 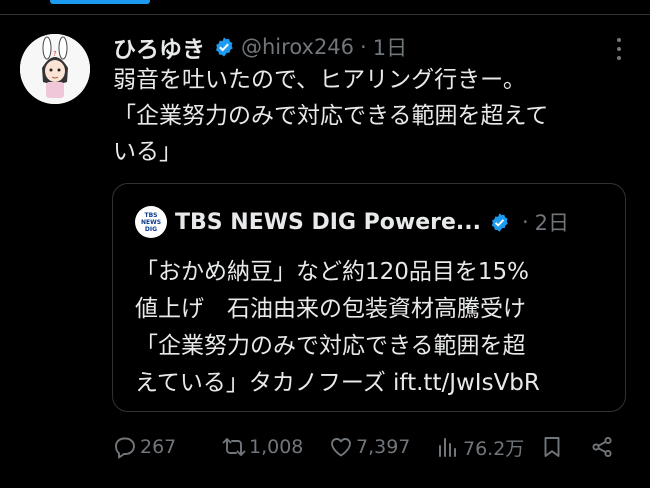 I want to click on avatar-illustration: ?, so click(x=55, y=69).